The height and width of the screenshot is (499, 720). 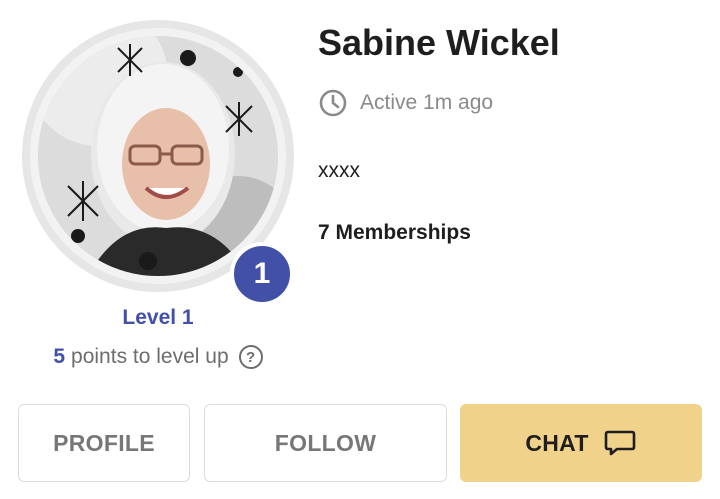 I want to click on profile-button-label: PROFILE, so click(x=104, y=442).